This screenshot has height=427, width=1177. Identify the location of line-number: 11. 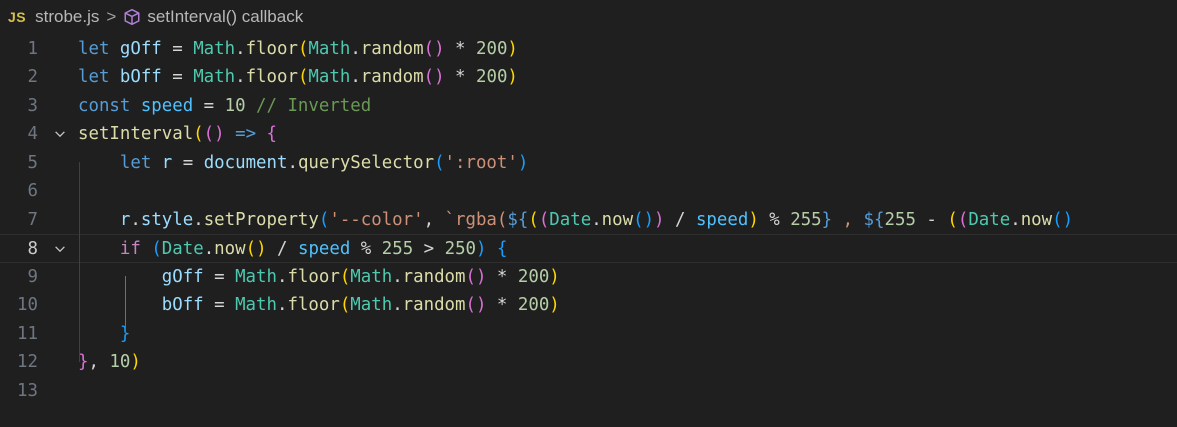
(27, 333).